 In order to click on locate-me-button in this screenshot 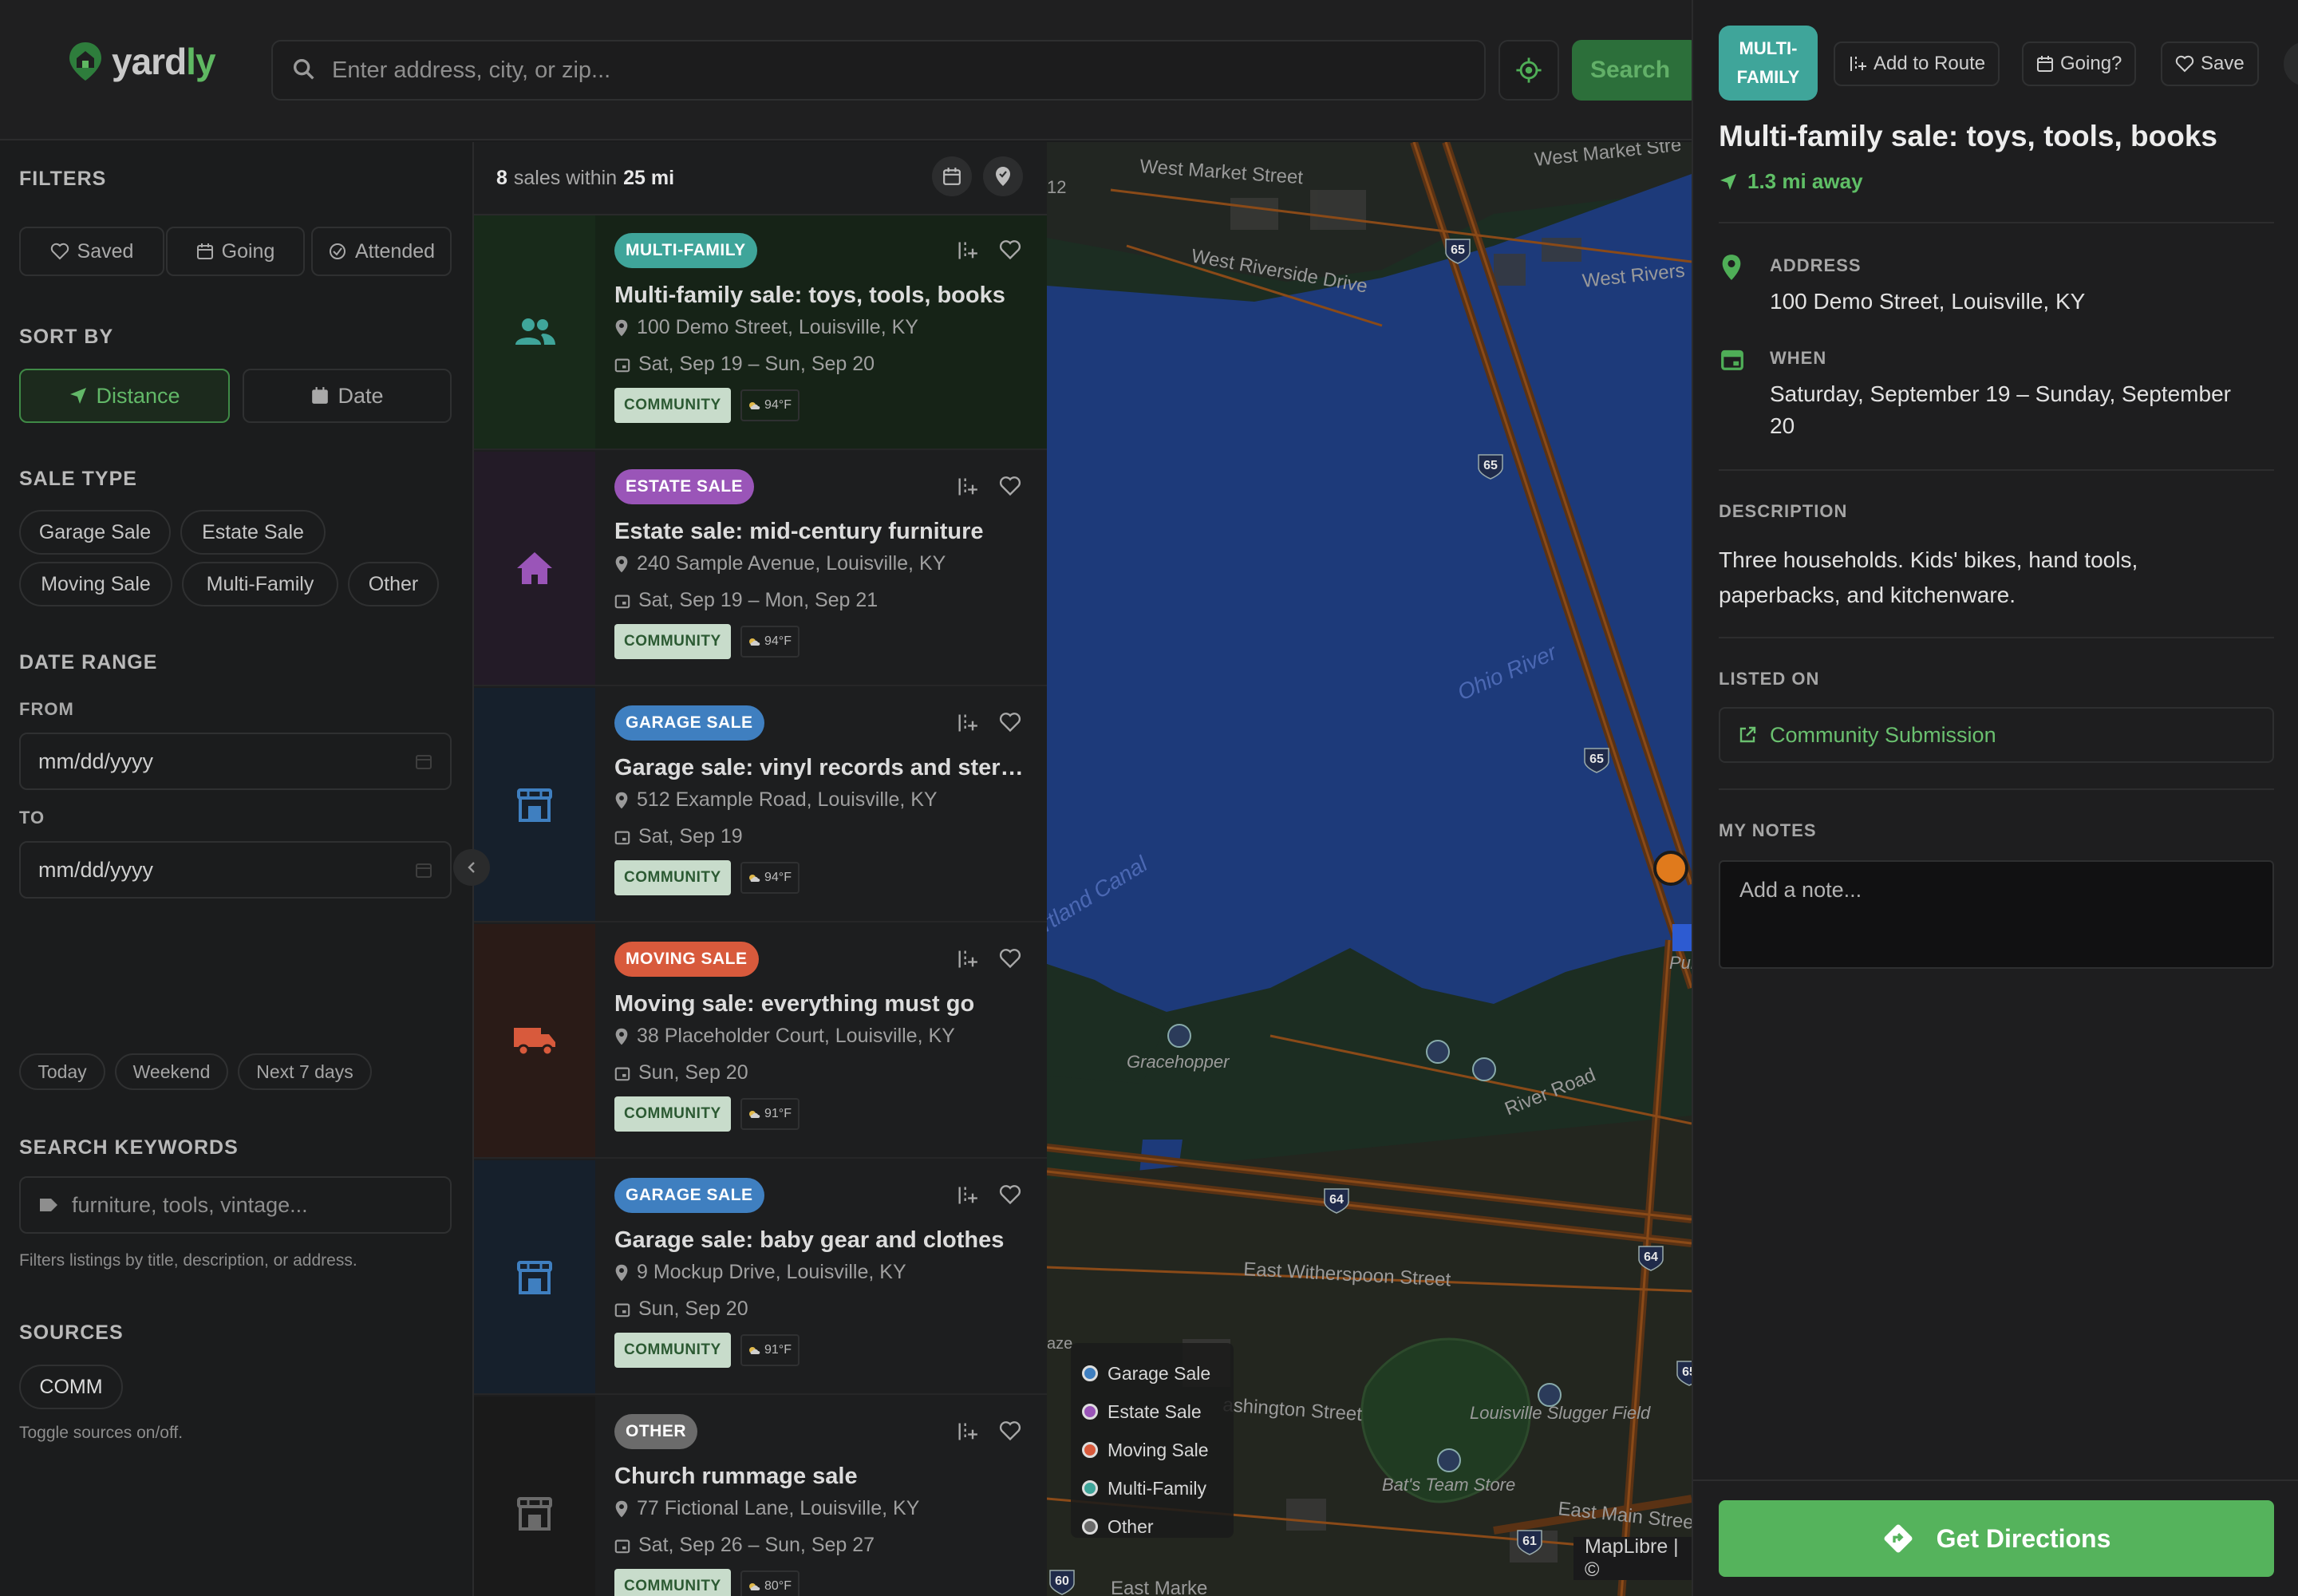, I will do `click(1528, 70)`.